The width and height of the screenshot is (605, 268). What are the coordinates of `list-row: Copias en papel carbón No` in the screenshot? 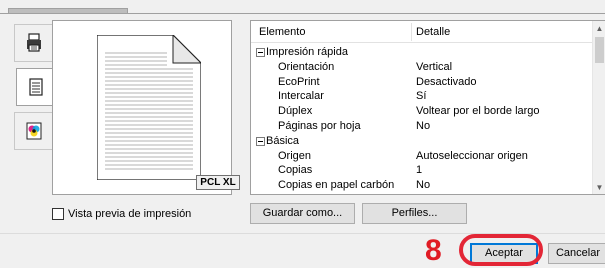 It's located at (422, 185).